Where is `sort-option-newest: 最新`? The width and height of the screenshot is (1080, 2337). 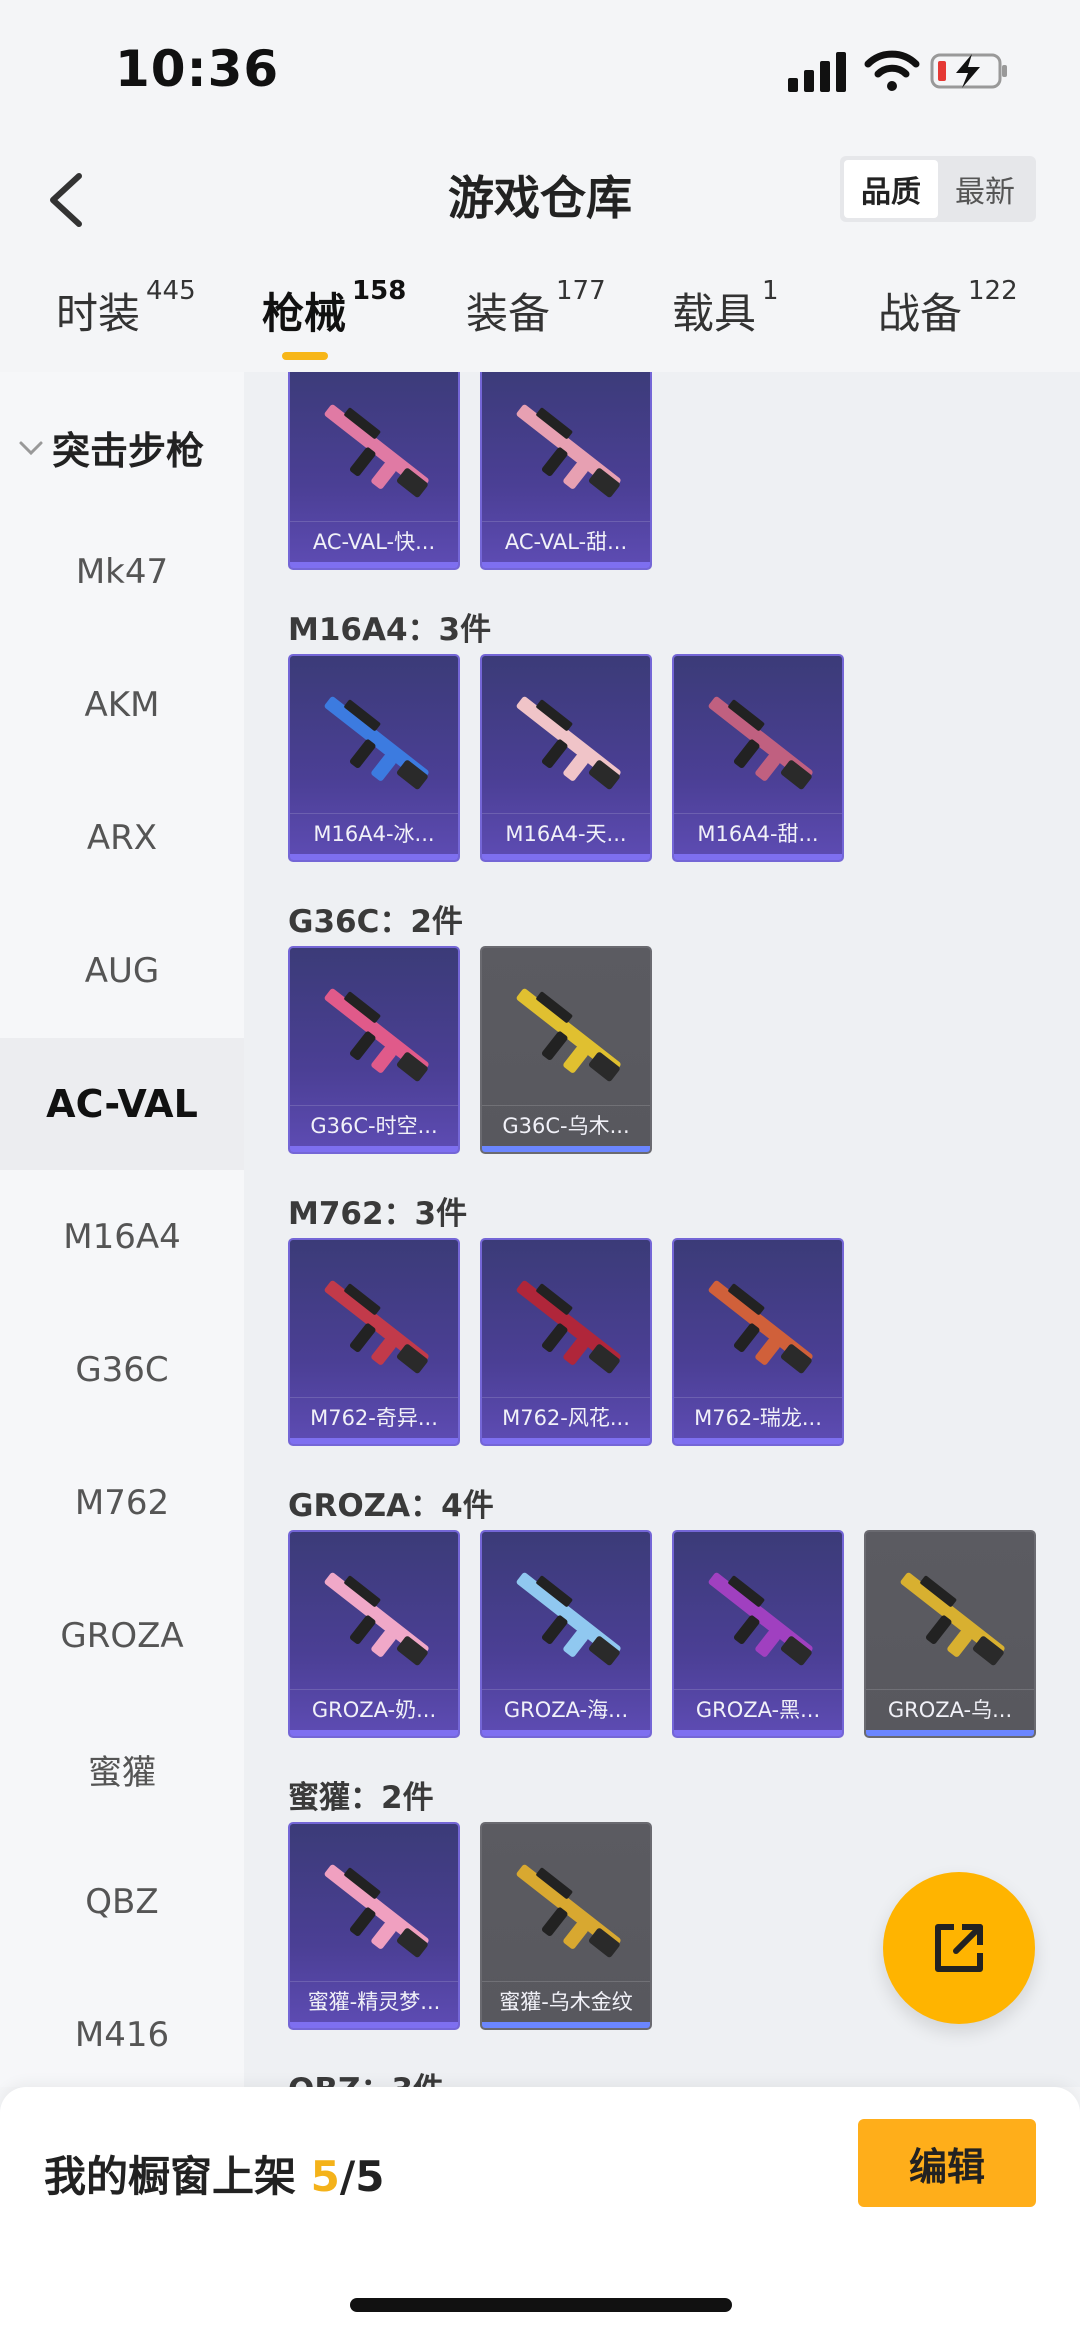
sort-option-newest: 最新 is located at coordinates (985, 189).